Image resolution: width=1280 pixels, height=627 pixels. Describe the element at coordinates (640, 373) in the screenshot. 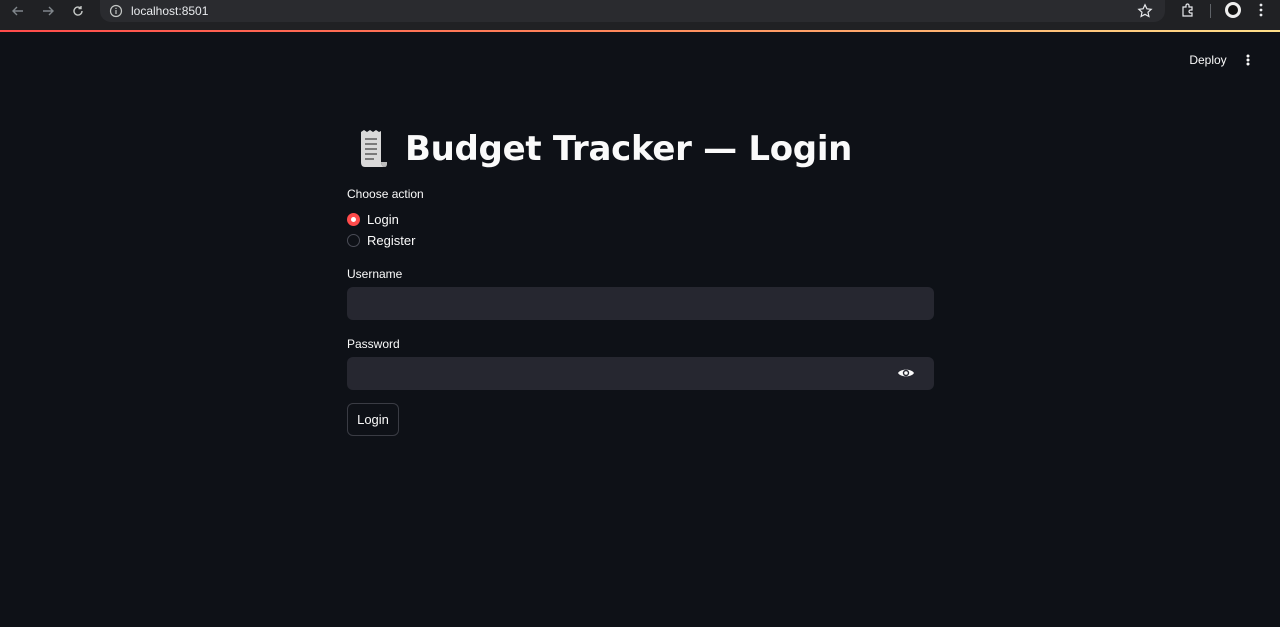

I see `password-input` at that location.